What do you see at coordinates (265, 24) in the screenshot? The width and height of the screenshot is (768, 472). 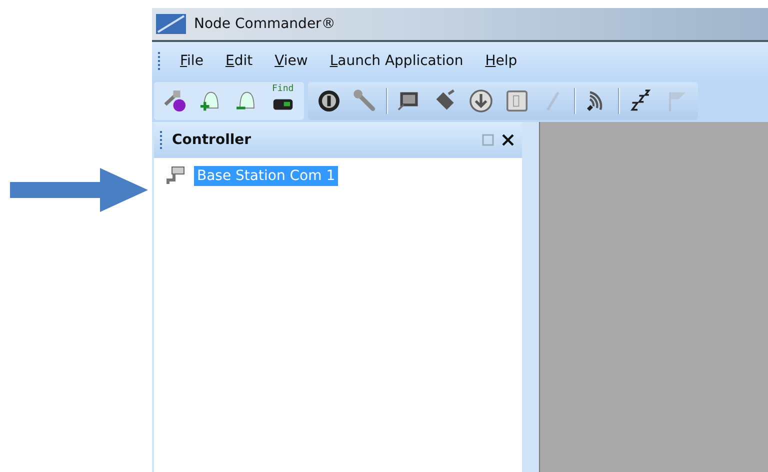 I see `window-title: Node Commander®` at bounding box center [265, 24].